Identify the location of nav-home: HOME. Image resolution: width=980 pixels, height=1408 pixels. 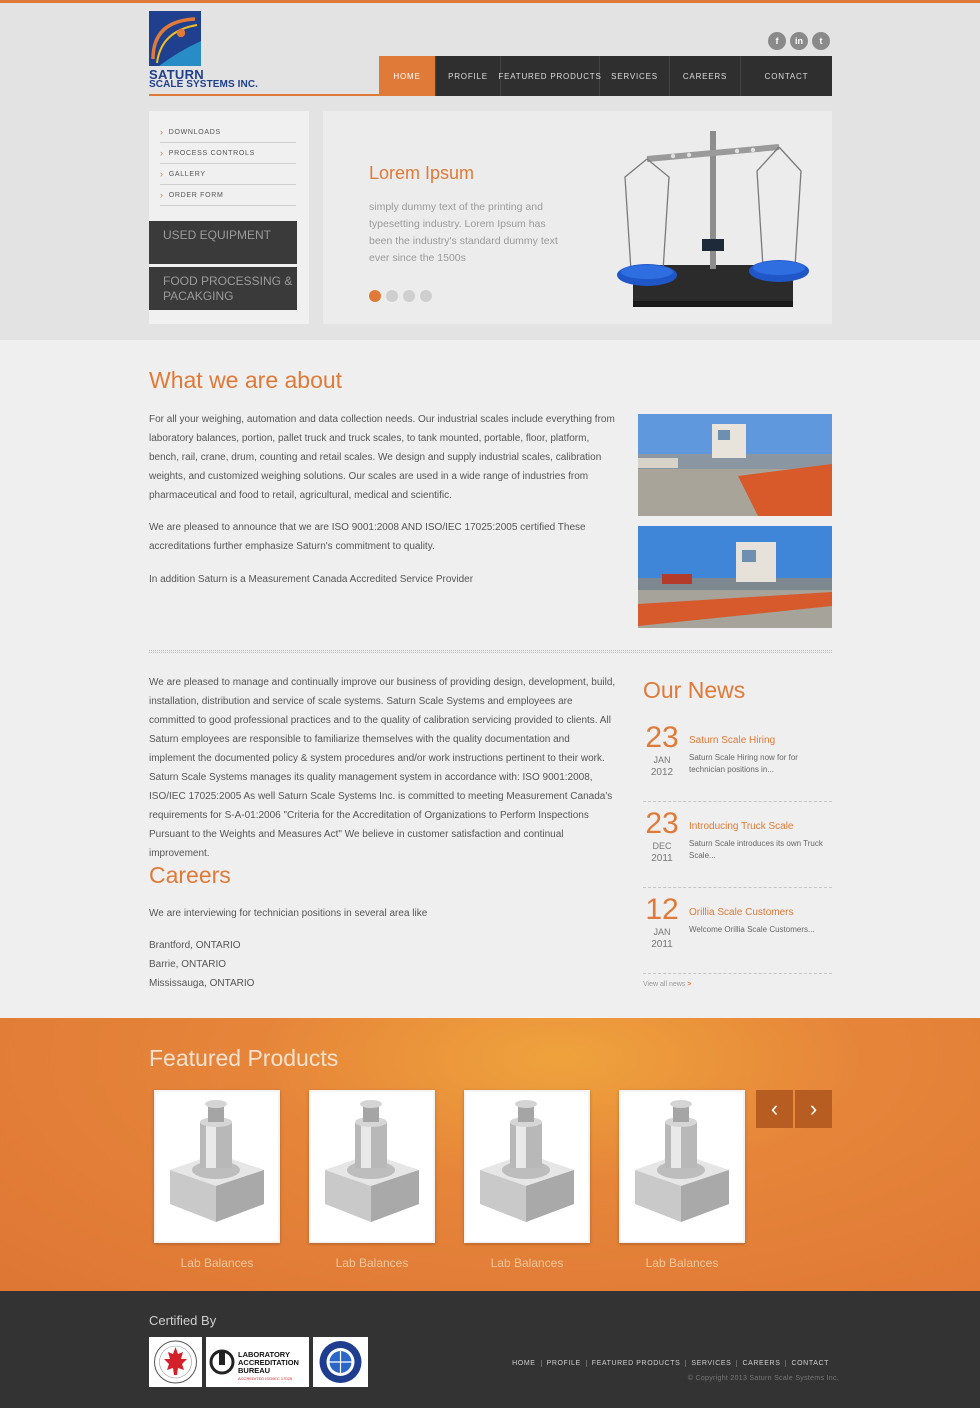
(407, 76).